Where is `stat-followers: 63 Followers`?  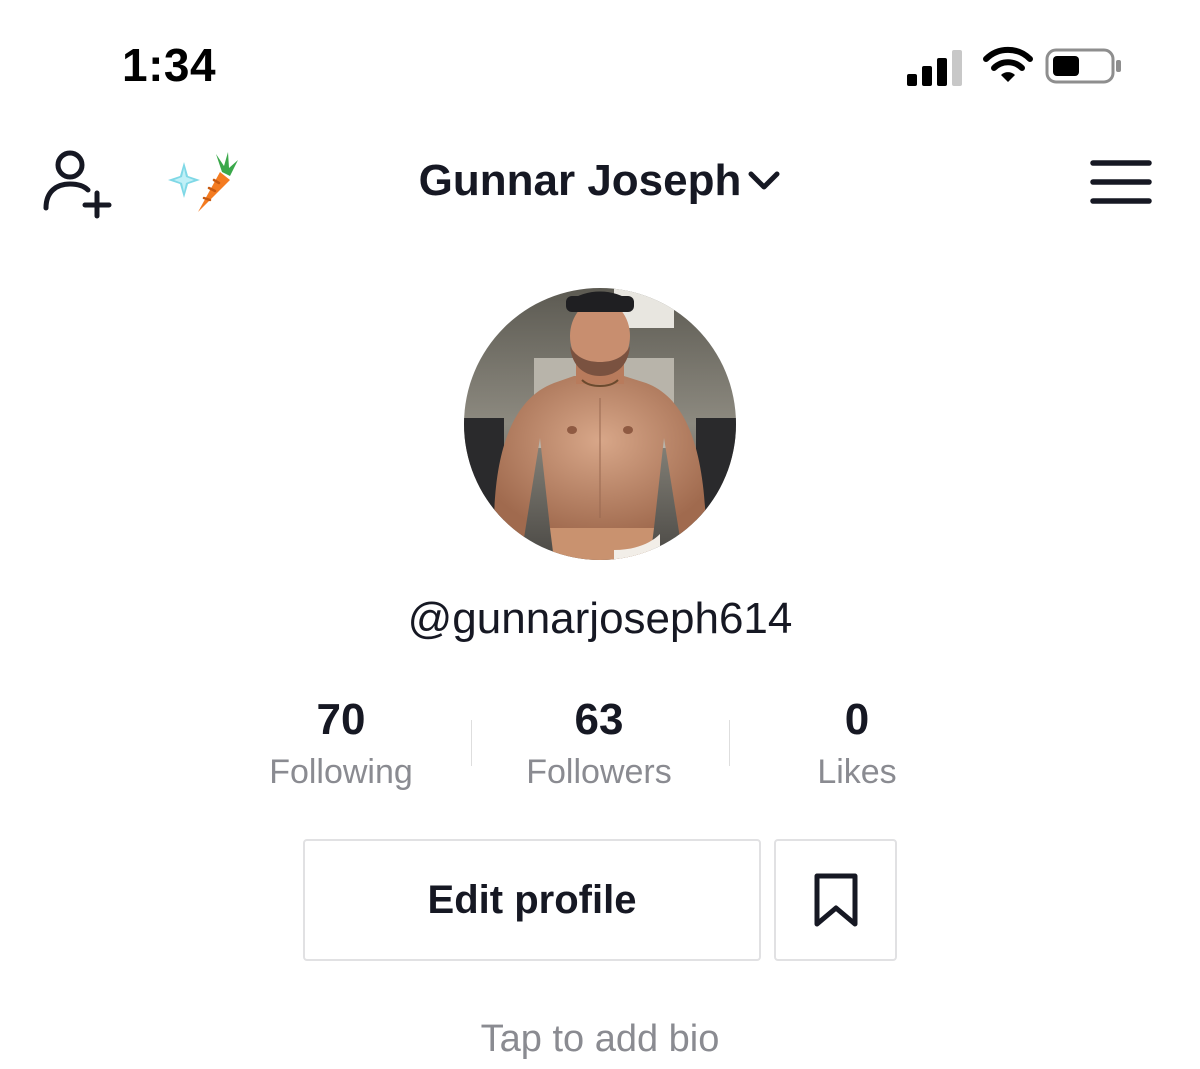 stat-followers: 63 Followers is located at coordinates (599, 744).